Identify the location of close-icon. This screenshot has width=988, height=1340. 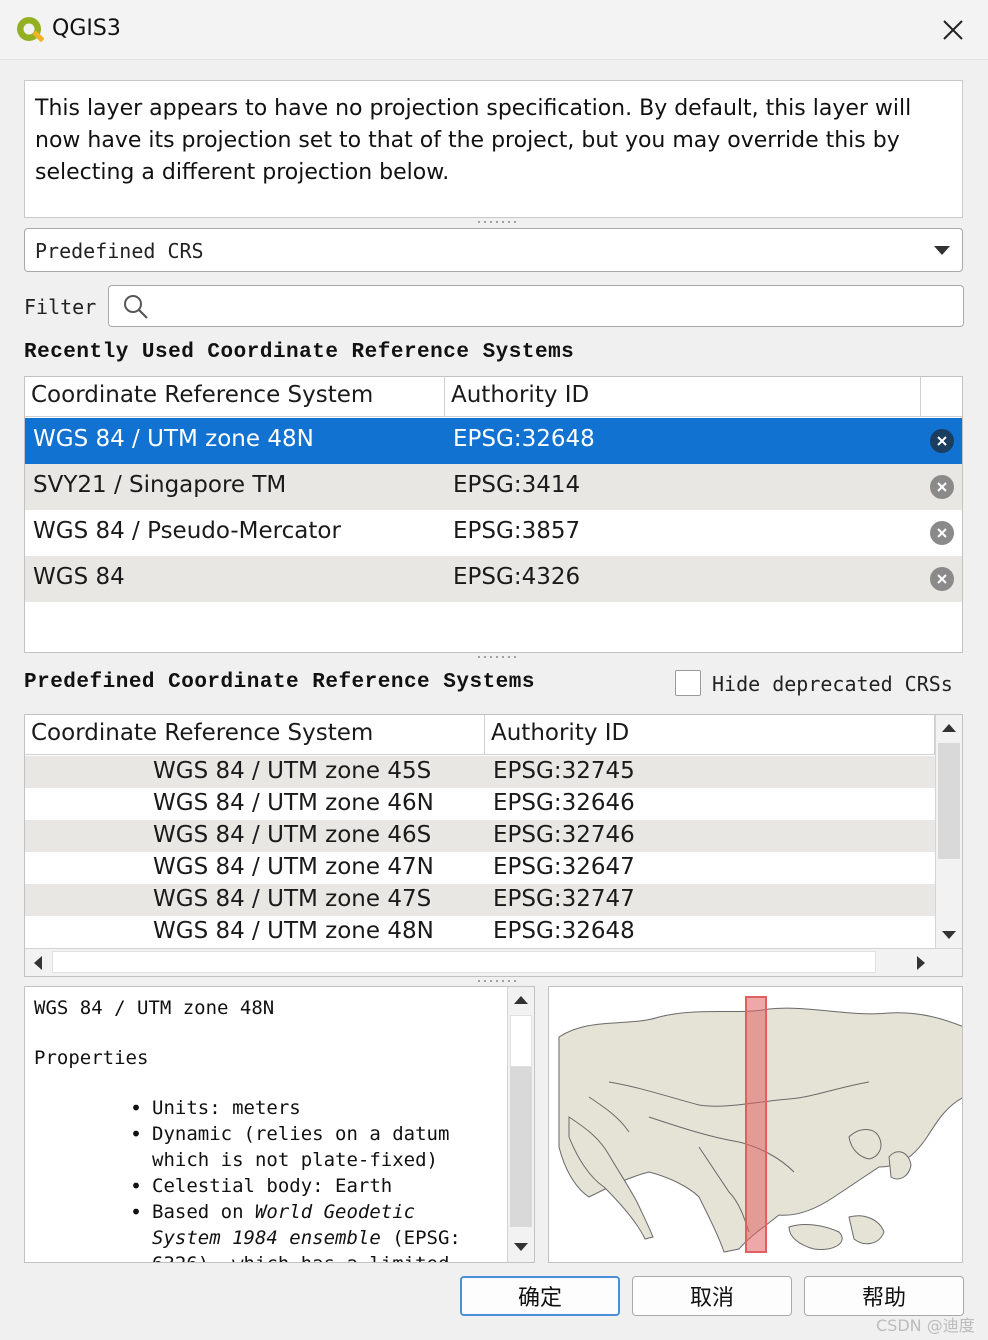
(953, 30).